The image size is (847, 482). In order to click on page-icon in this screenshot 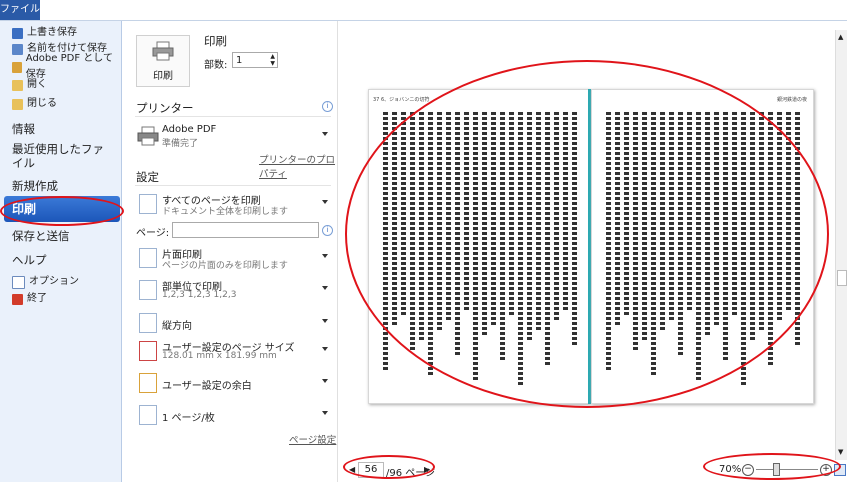, I will do `click(148, 258)`.